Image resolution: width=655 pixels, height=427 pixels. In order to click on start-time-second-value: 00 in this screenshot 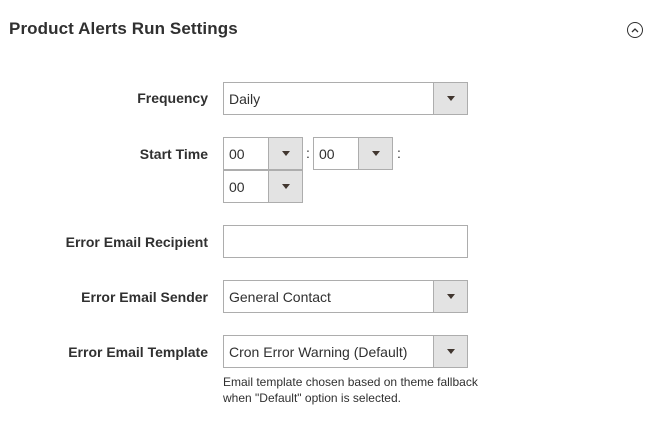, I will do `click(237, 186)`.